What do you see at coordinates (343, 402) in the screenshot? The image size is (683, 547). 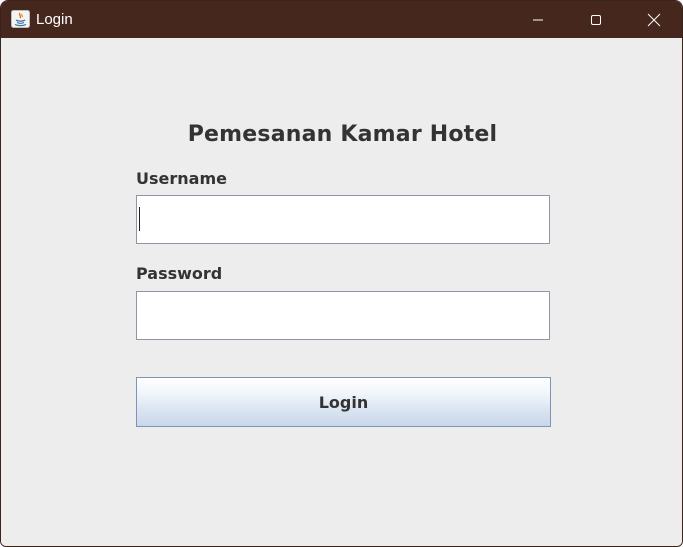 I see `login-button: Login` at bounding box center [343, 402].